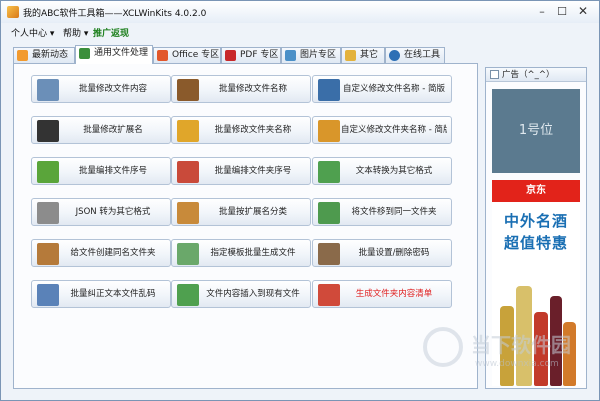  I want to click on ab-pencil-icon, so click(188, 90).